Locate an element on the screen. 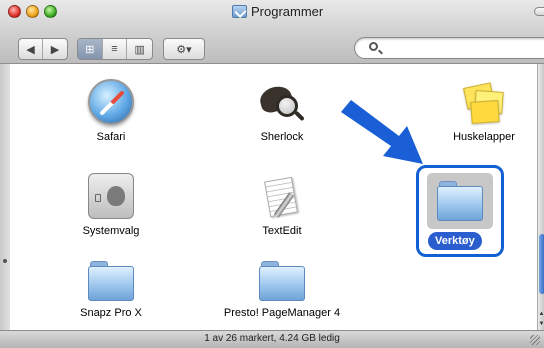 The width and height of the screenshot is (544, 348). back-arrow-icon: ◀ is located at coordinates (30, 49).